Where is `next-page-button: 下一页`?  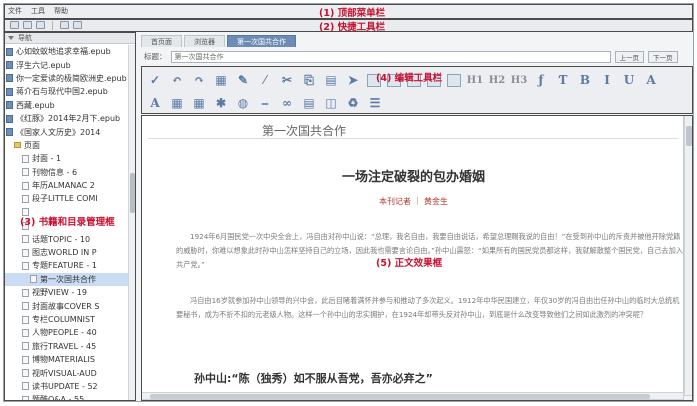 next-page-button: 下一页 is located at coordinates (663, 56).